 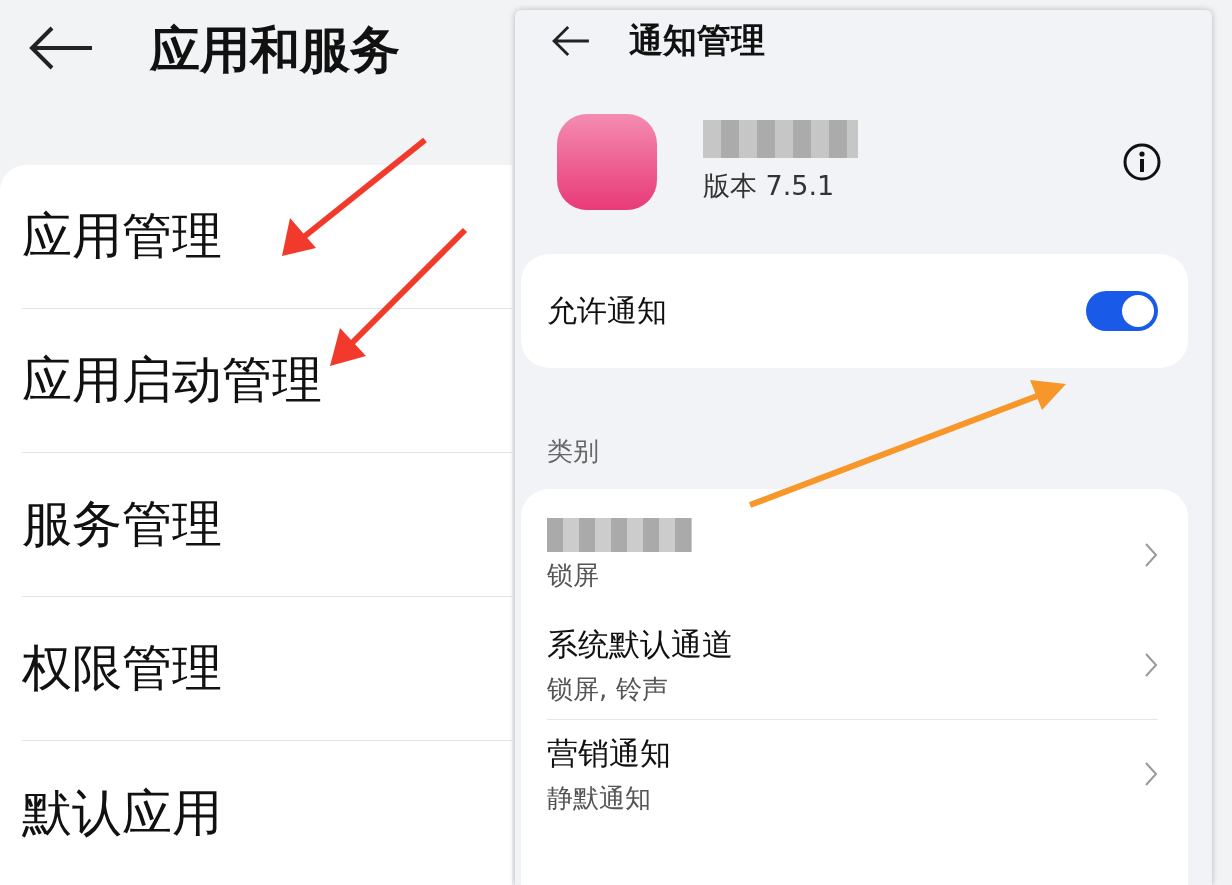 I want to click on toggle-switch, so click(x=1122, y=311).